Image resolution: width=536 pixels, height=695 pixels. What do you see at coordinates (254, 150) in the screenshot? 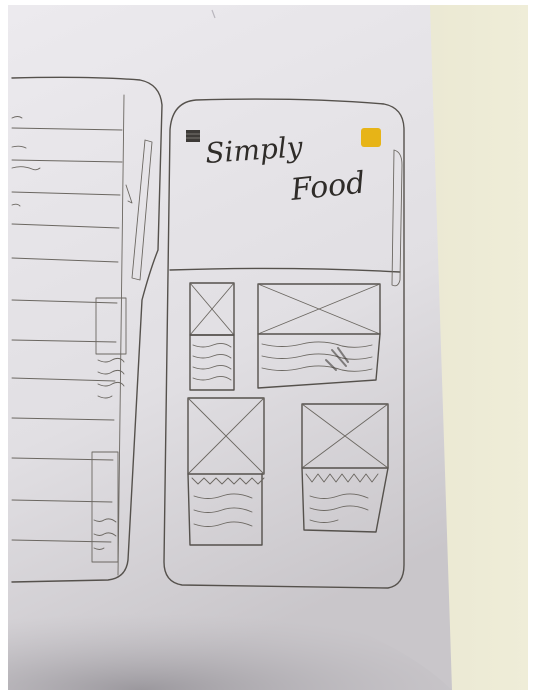
I see `app-title-line1: Simply` at bounding box center [254, 150].